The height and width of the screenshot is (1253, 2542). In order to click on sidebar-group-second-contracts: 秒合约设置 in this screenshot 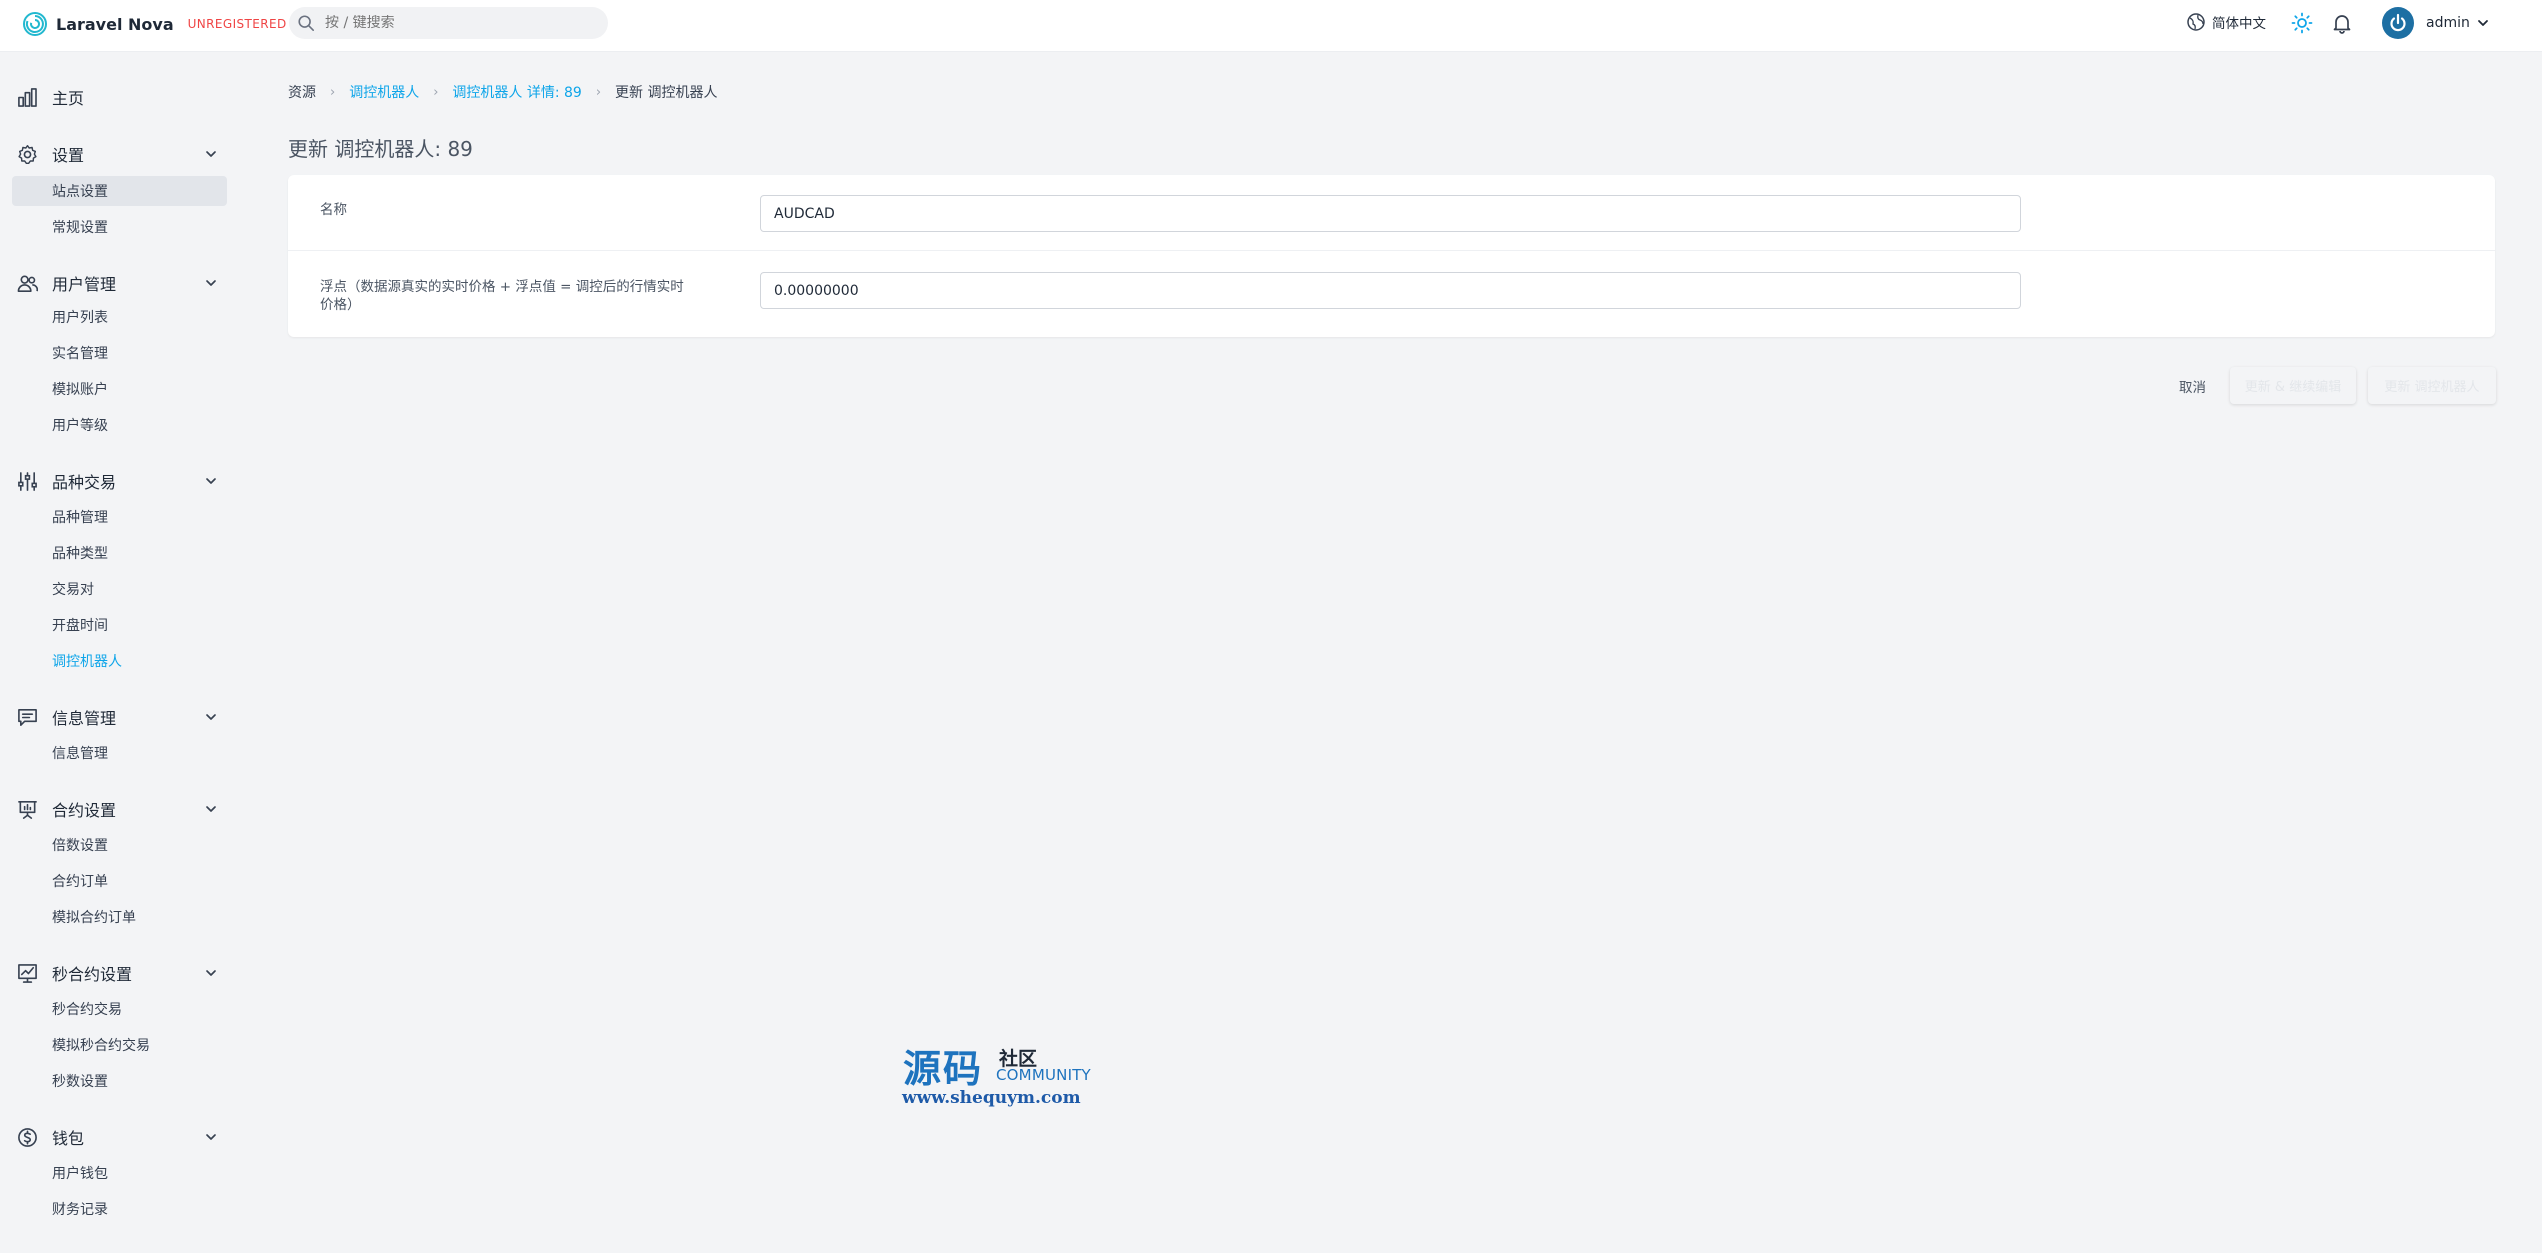, I will do `click(120, 973)`.